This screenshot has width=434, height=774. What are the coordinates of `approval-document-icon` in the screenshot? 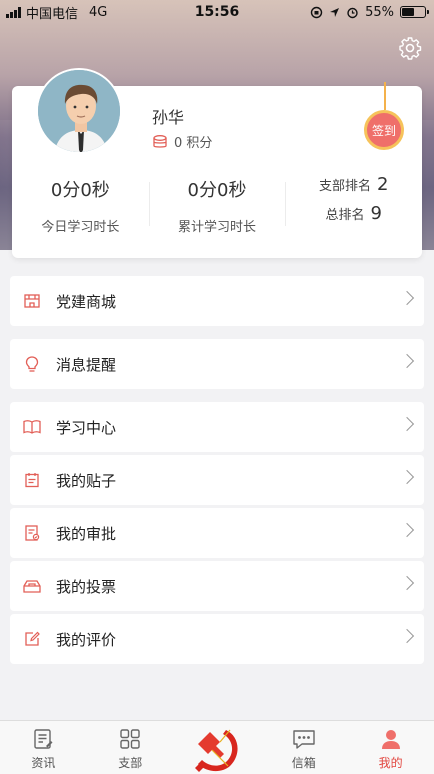 It's located at (32, 533).